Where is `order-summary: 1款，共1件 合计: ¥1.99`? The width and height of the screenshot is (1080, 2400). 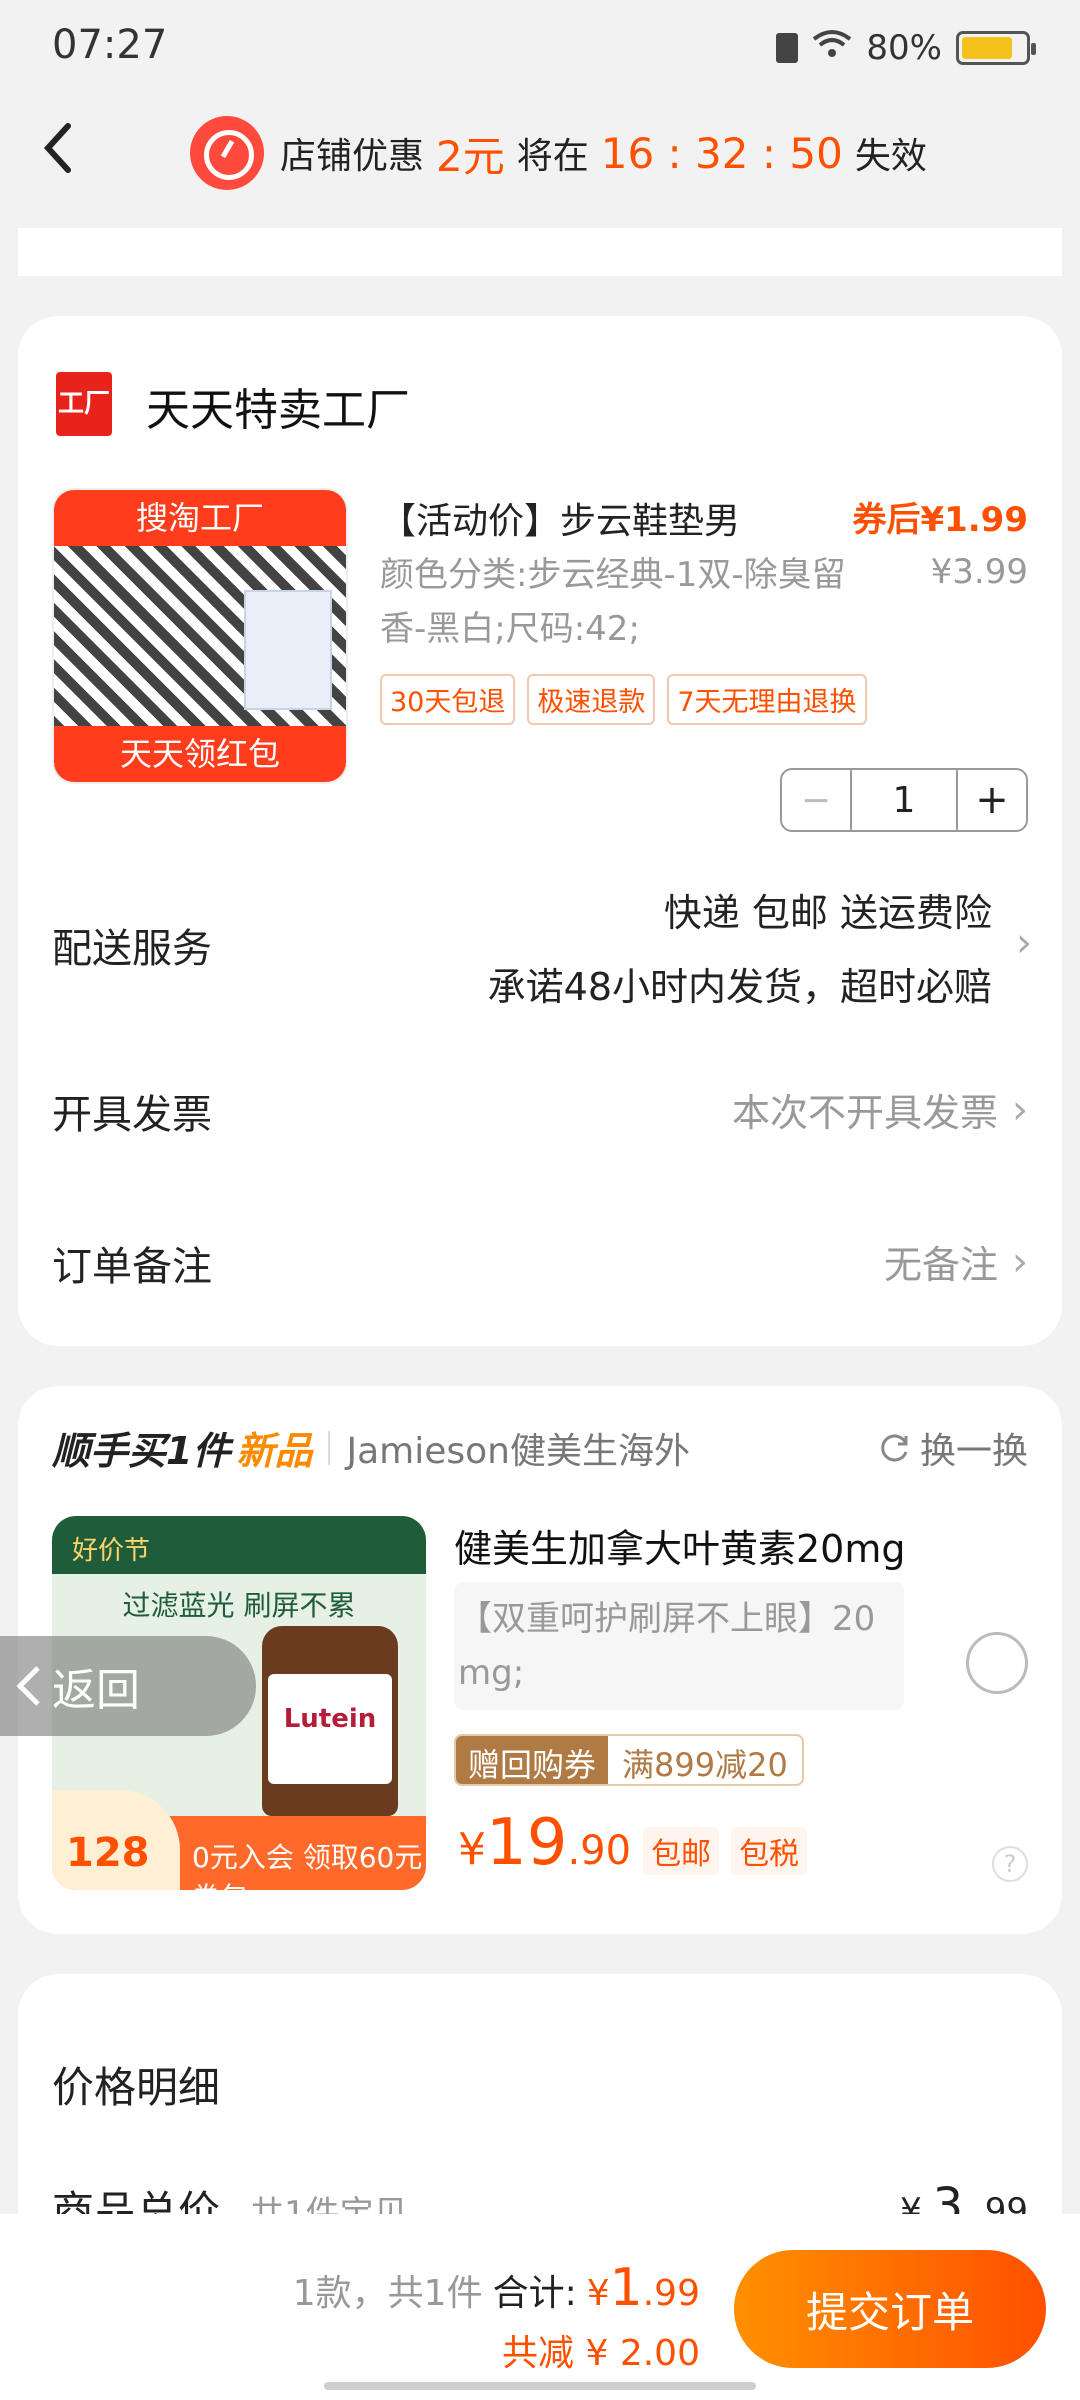 order-summary: 1款，共1件 合计: ¥1.99 is located at coordinates (496, 2288).